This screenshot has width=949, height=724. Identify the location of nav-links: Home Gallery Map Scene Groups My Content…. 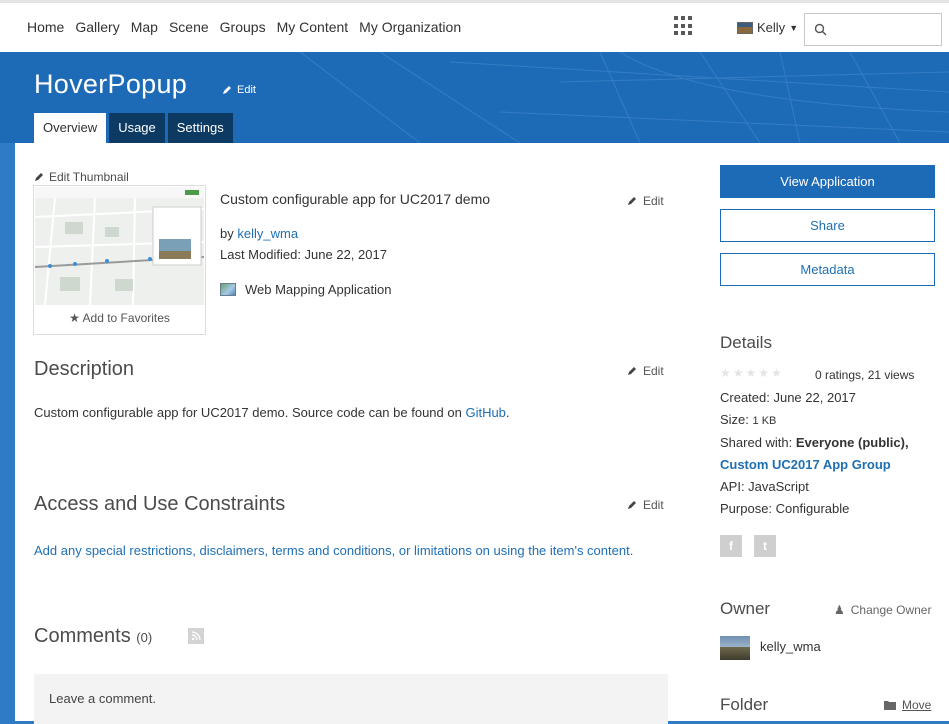
(244, 27).